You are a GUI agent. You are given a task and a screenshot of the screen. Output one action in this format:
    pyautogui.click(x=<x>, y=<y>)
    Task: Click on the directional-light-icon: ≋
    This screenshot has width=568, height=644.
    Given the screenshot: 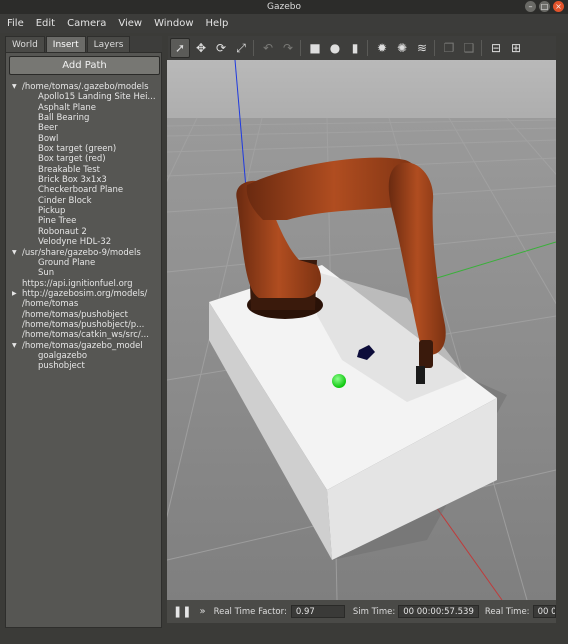 What is the action you would take?
    pyautogui.click(x=422, y=48)
    